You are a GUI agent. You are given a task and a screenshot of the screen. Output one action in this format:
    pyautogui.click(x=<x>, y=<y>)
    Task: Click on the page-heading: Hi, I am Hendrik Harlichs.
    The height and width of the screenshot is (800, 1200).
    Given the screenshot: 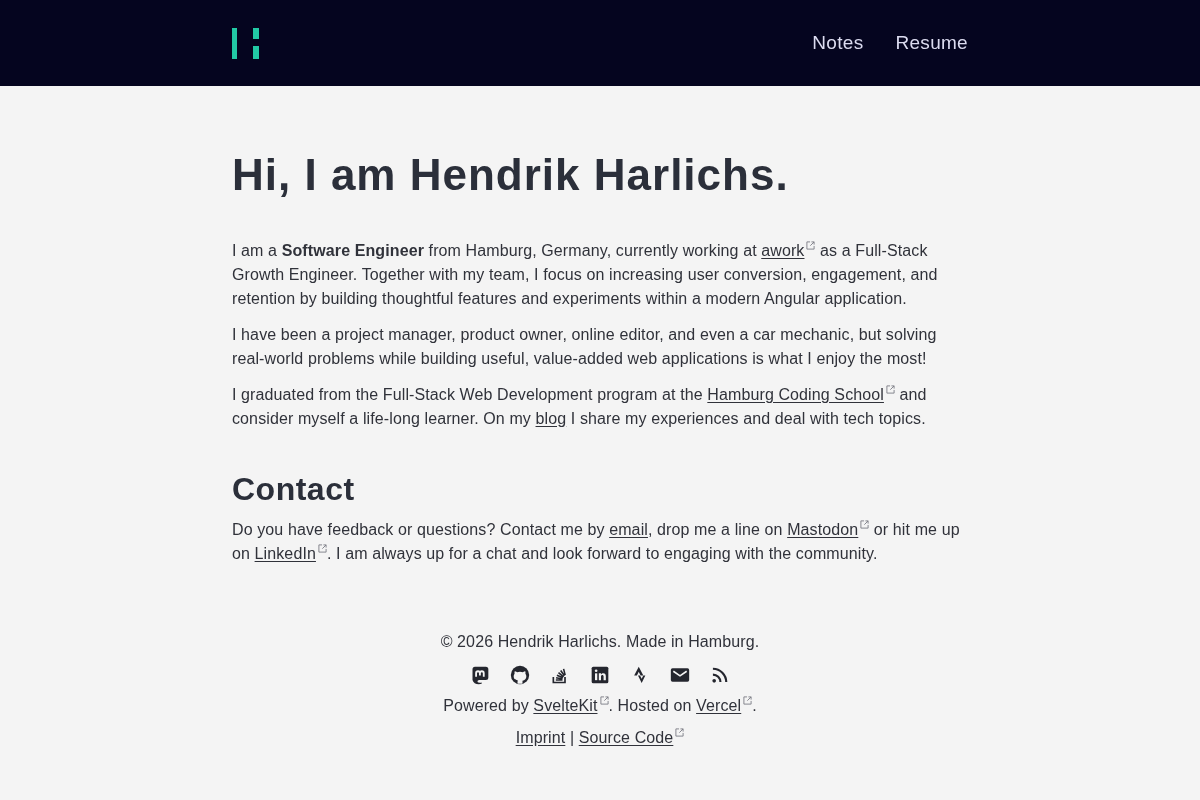 What is the action you would take?
    pyautogui.click(x=511, y=175)
    